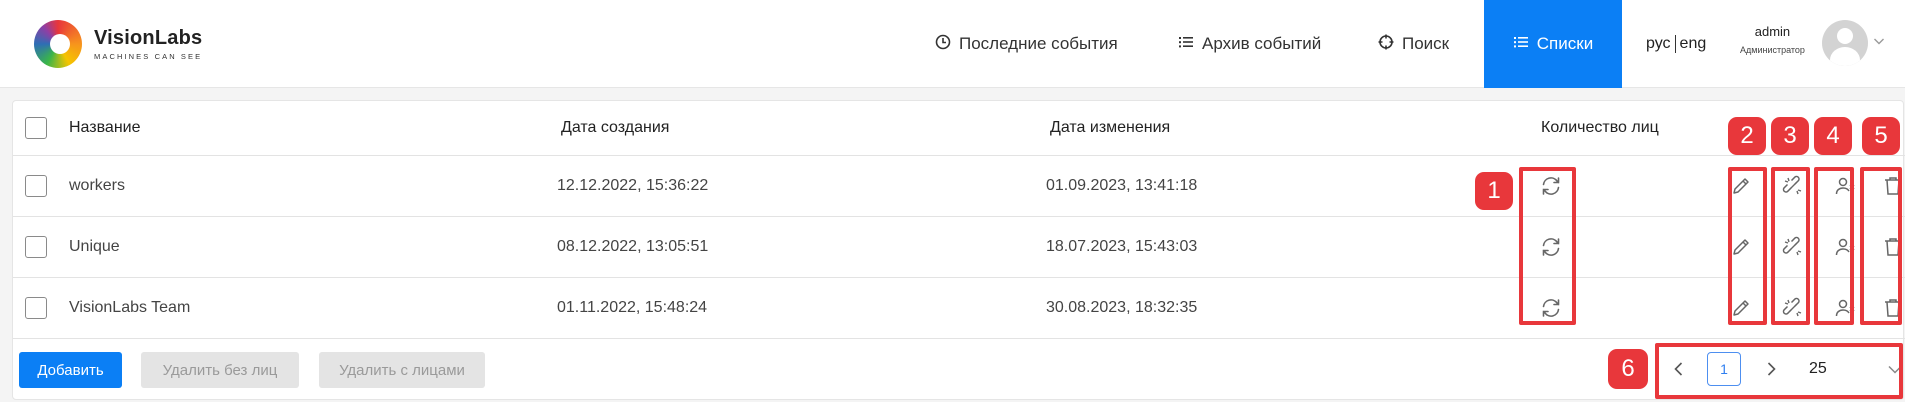 This screenshot has width=1905, height=402. I want to click on annotation-box-unlink, so click(1790, 246).